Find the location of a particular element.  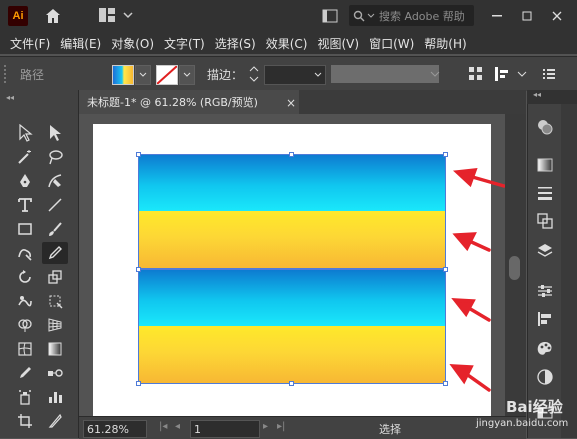

symbol-sprayer-tool-icon is located at coordinates (25, 397).